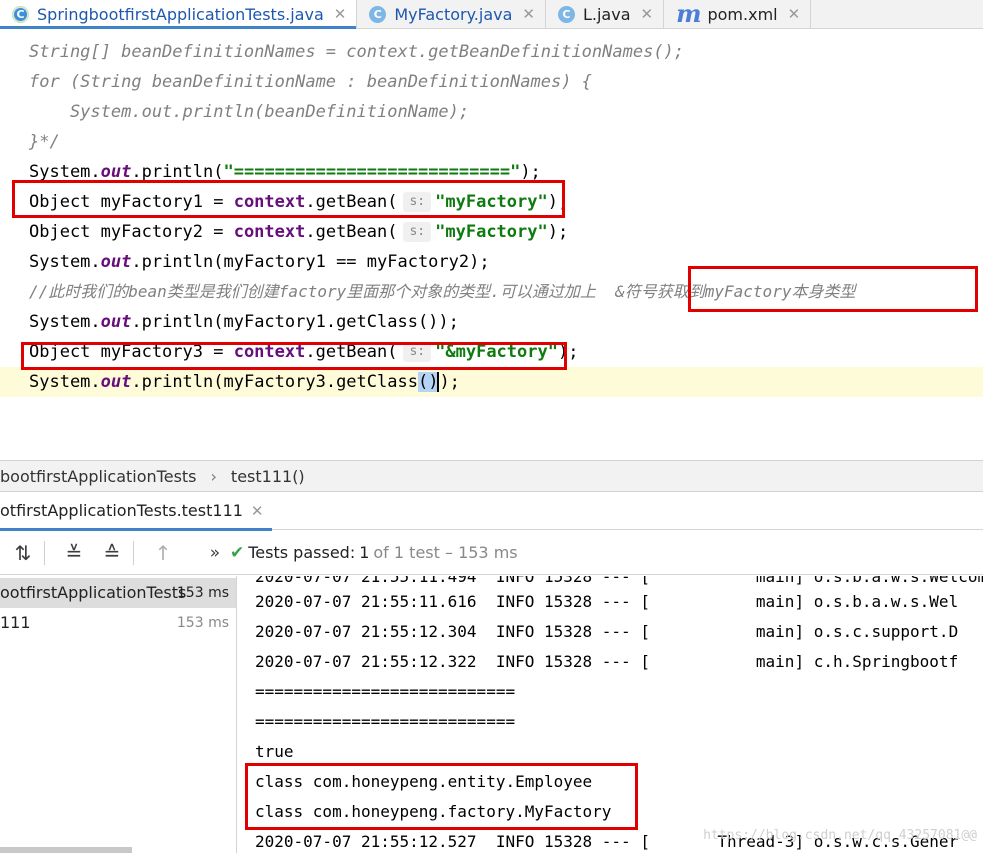 The height and width of the screenshot is (853, 983). What do you see at coordinates (163, 553) in the screenshot?
I see `up-arrow-icon: ↑` at bounding box center [163, 553].